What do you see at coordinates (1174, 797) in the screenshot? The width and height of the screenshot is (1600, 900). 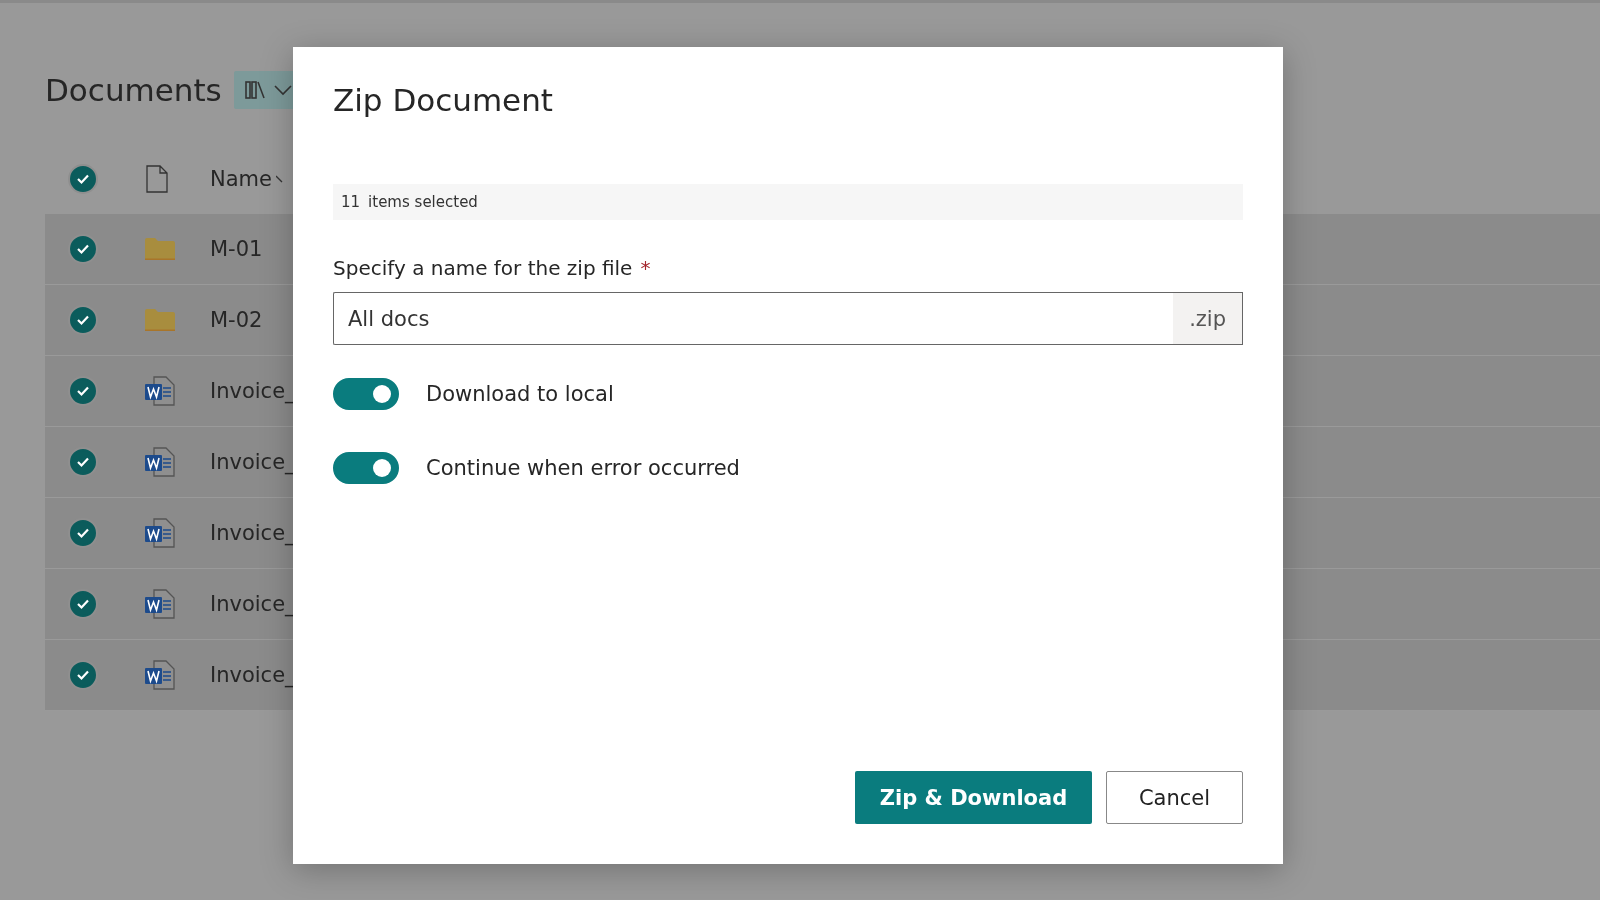 I see `cancel-button: Cancel` at bounding box center [1174, 797].